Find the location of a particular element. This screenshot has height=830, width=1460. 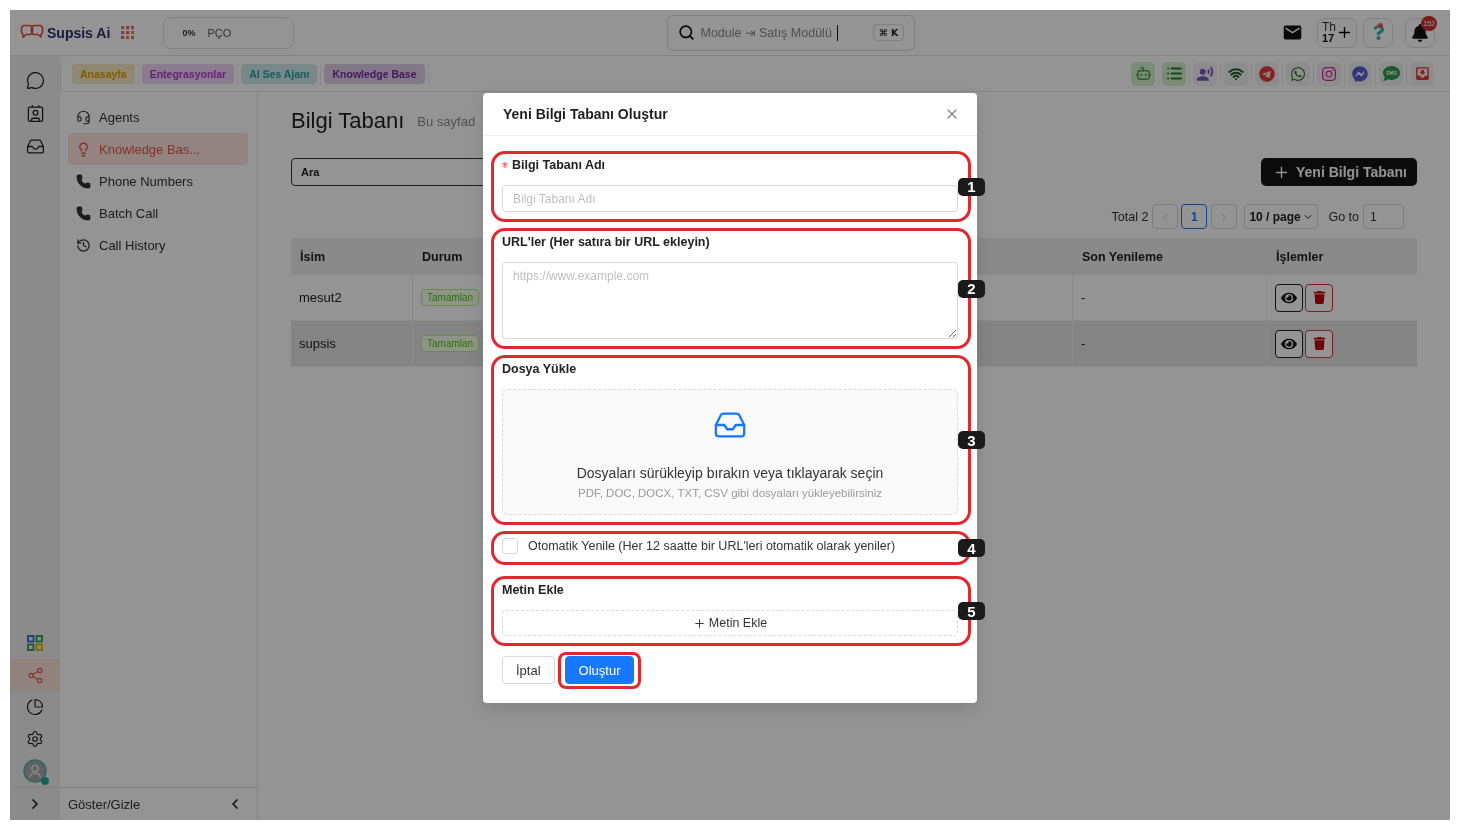

weekday-text: Th is located at coordinates (1329, 27).